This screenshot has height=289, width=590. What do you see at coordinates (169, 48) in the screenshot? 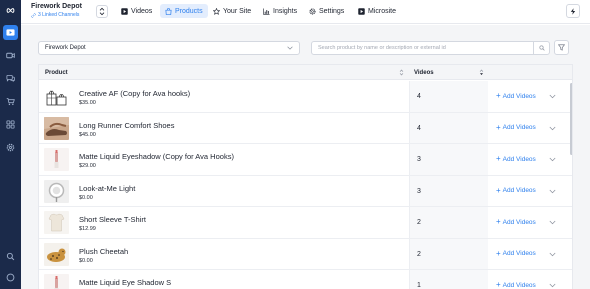
I see `channel-select: Firework Depot` at bounding box center [169, 48].